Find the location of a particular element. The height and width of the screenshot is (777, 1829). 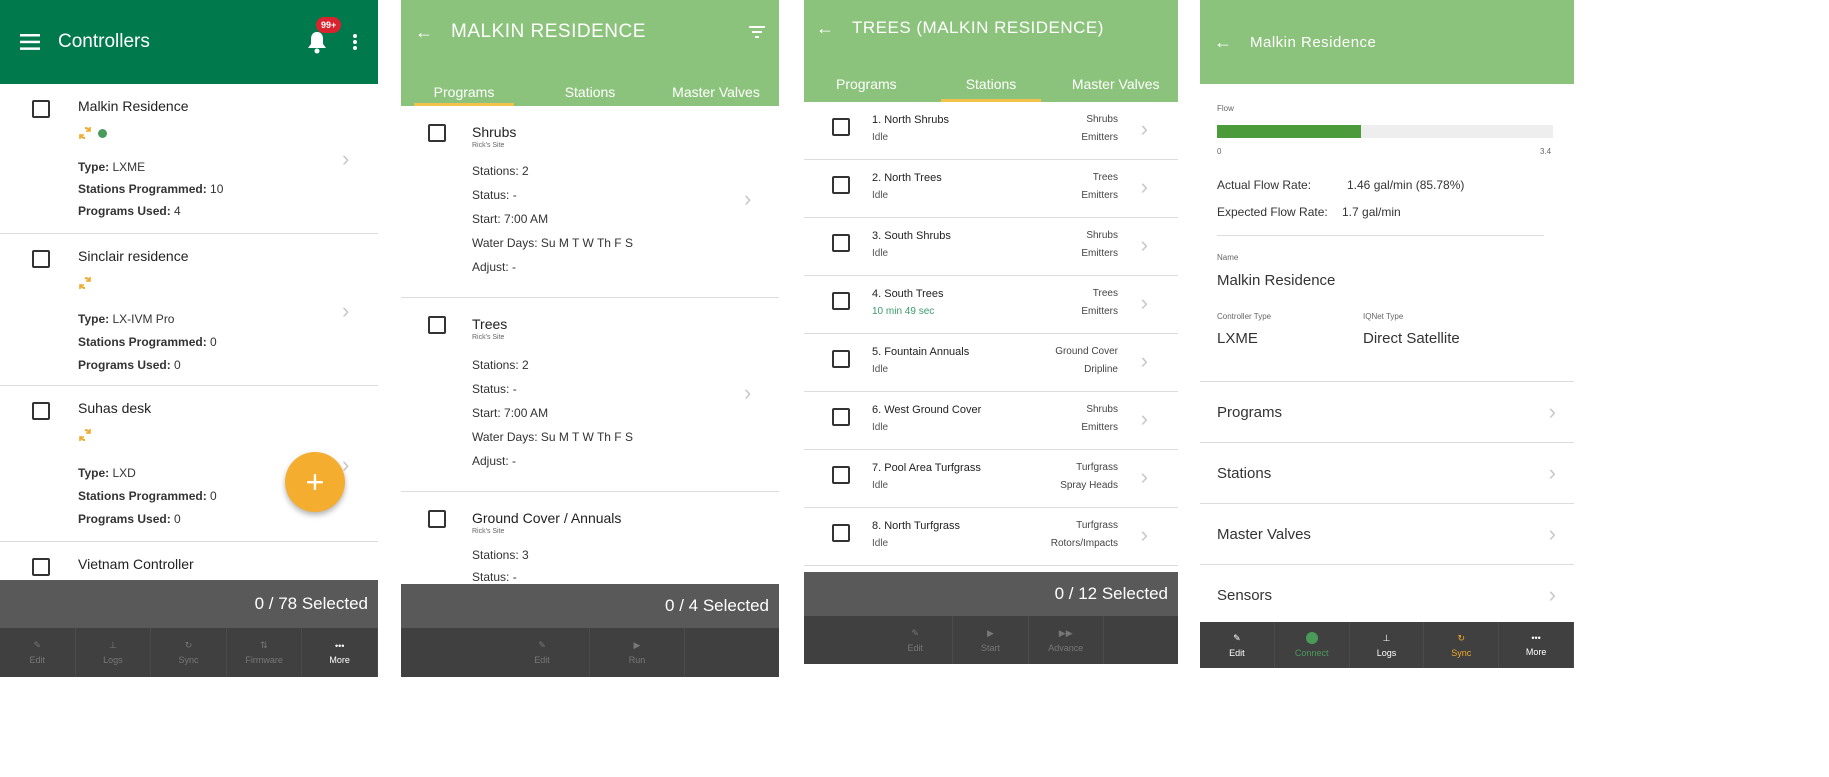

menu-icon is located at coordinates (30, 42).